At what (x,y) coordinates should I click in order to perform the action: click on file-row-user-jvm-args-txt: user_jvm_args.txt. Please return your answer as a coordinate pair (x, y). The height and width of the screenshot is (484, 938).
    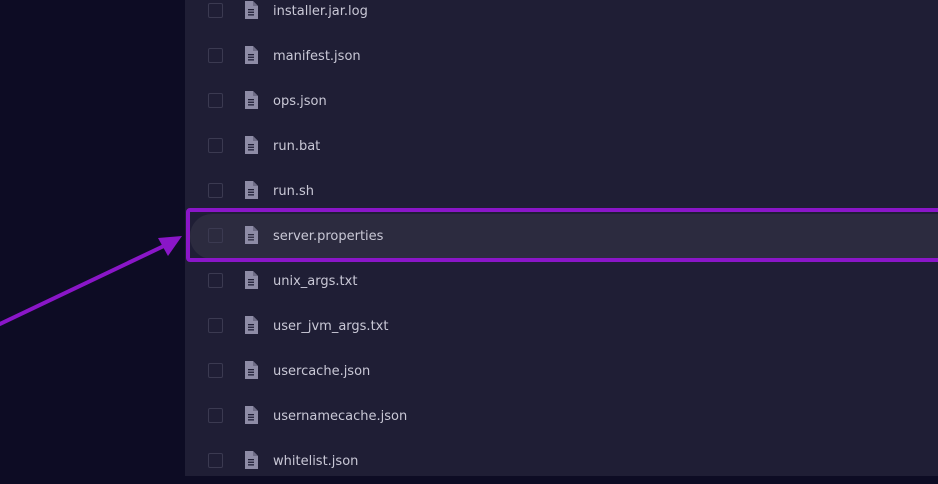
    Looking at the image, I should click on (564, 326).